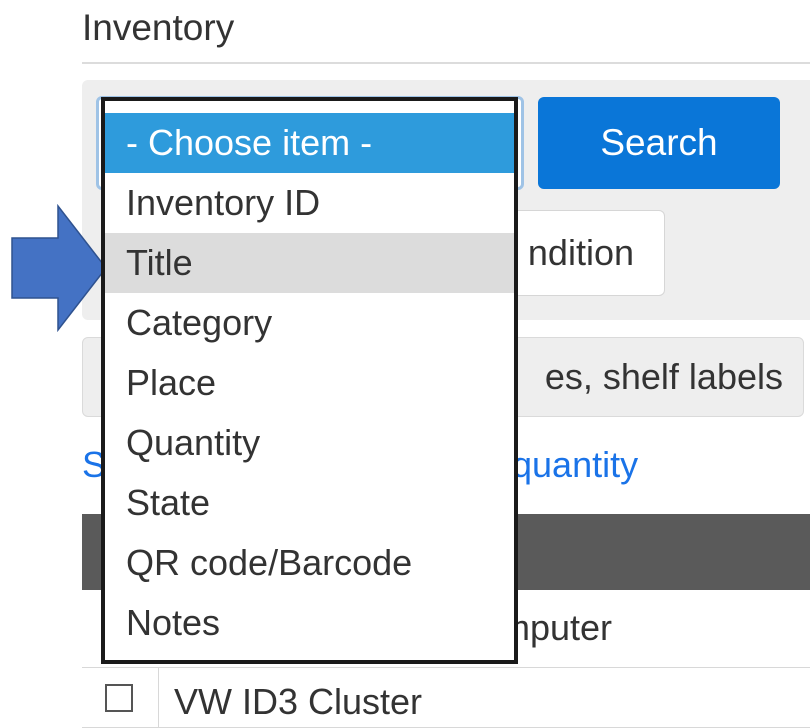 Image resolution: width=810 pixels, height=728 pixels. What do you see at coordinates (309, 623) in the screenshot?
I see `dropdown-option-notes: Notes` at bounding box center [309, 623].